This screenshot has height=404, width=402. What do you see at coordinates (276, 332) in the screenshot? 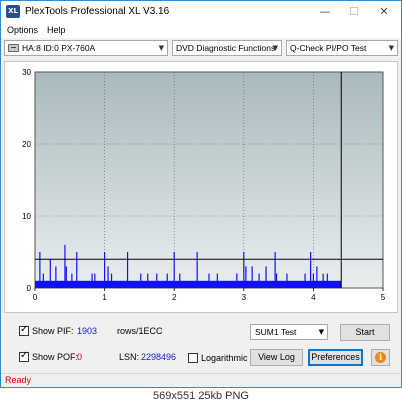
I see `sum-test-value: SUM1 Test` at bounding box center [276, 332].